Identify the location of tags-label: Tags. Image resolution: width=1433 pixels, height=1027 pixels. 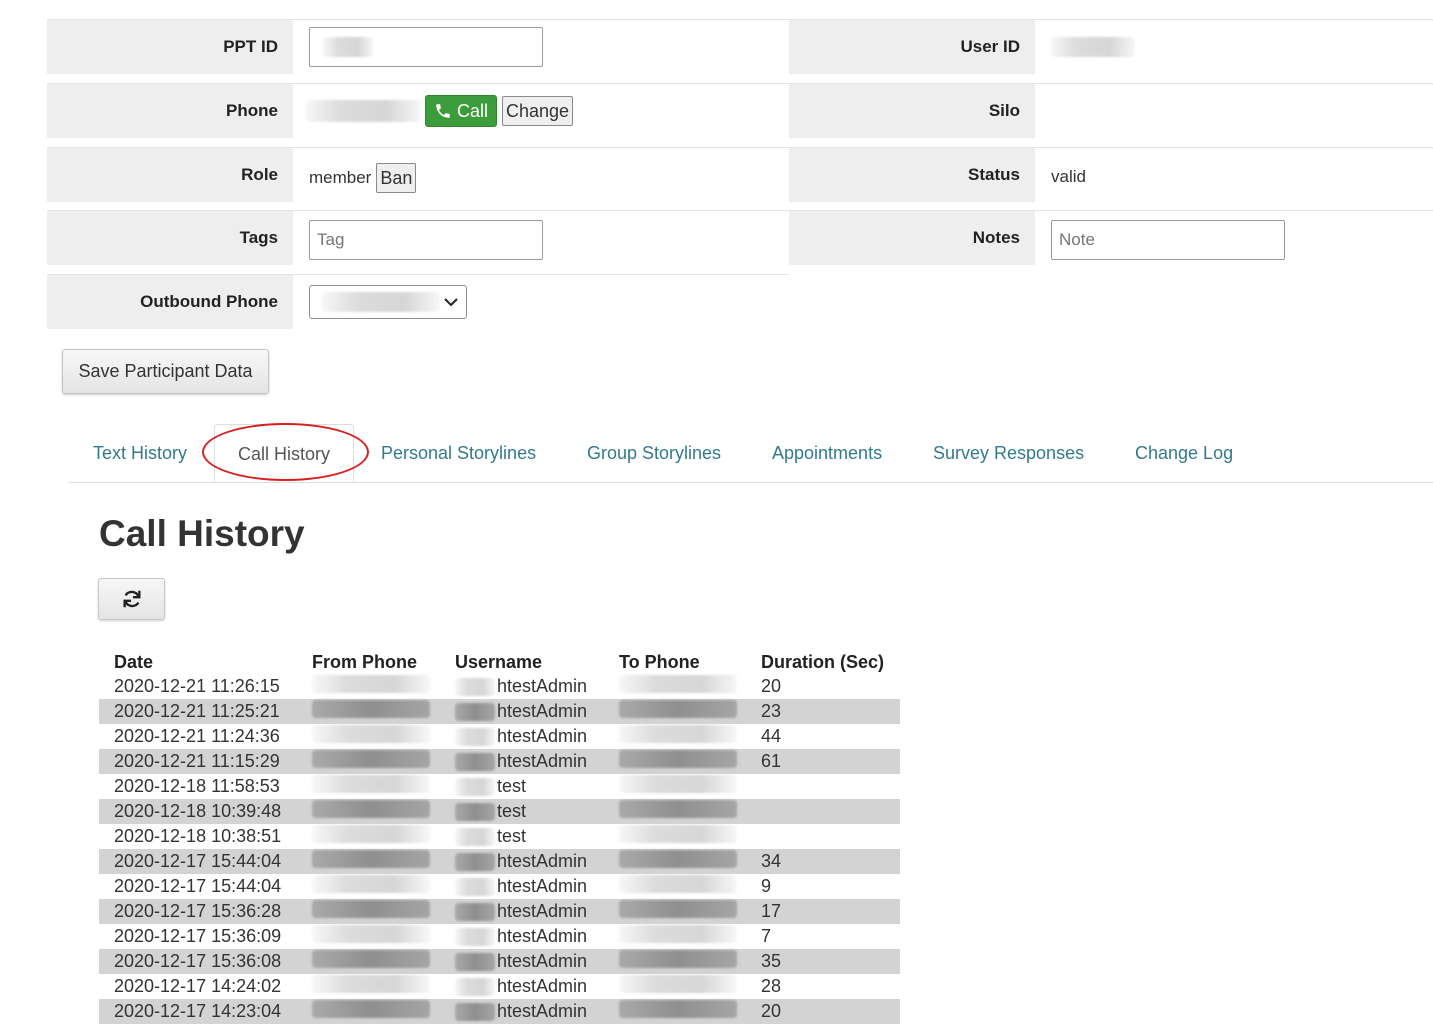
(170, 238).